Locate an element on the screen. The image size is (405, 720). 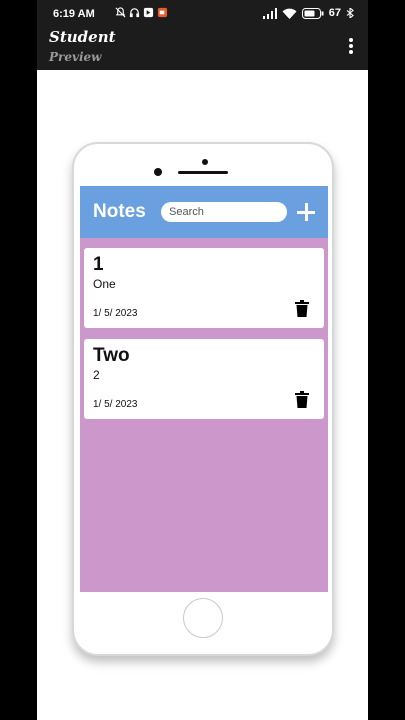
mute-alarm-icon is located at coordinates (120, 12).